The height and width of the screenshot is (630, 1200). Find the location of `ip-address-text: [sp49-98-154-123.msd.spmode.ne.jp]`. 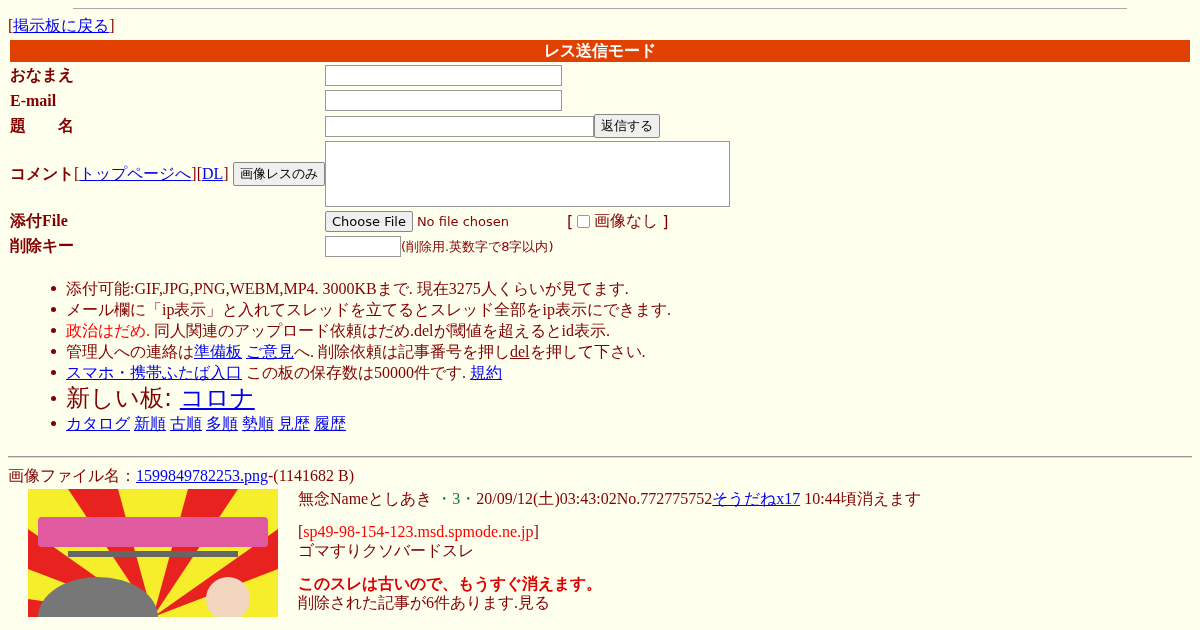

ip-address-text: [sp49-98-154-123.msd.spmode.ne.jp] is located at coordinates (419, 531).